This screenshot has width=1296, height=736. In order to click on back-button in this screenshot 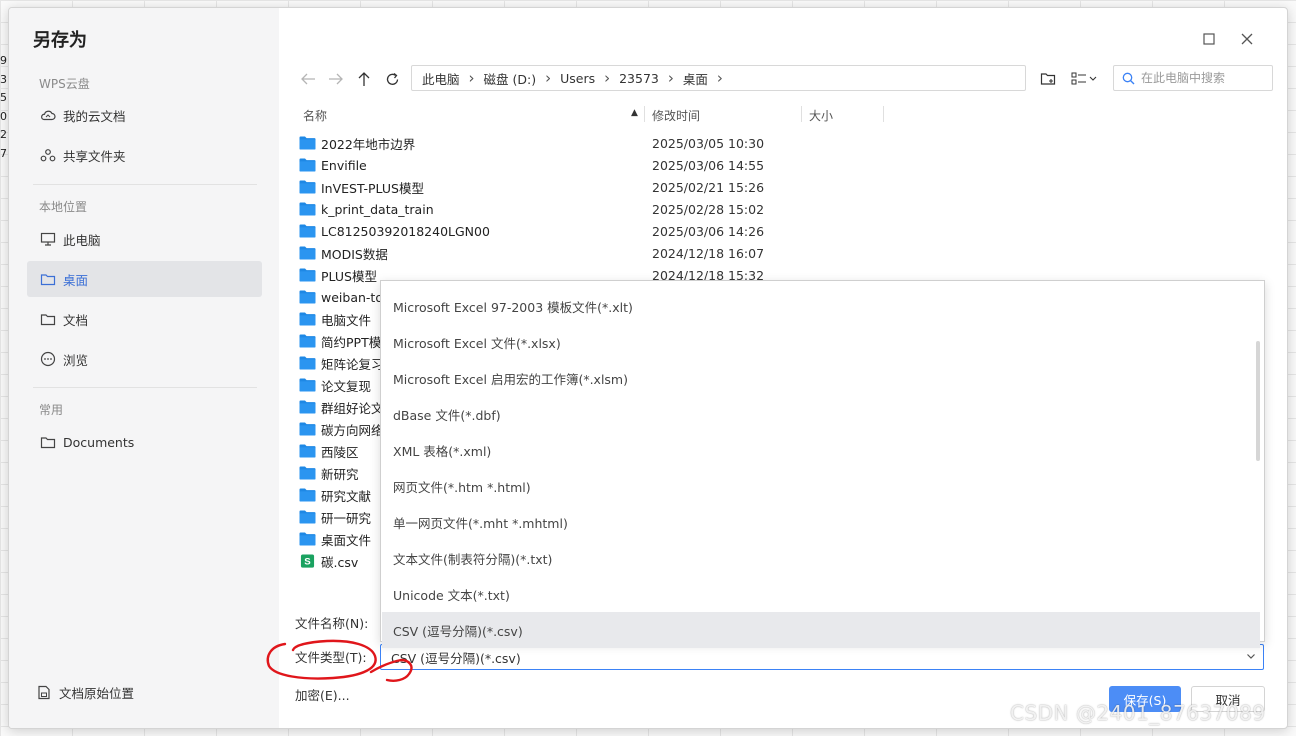, I will do `click(308, 79)`.